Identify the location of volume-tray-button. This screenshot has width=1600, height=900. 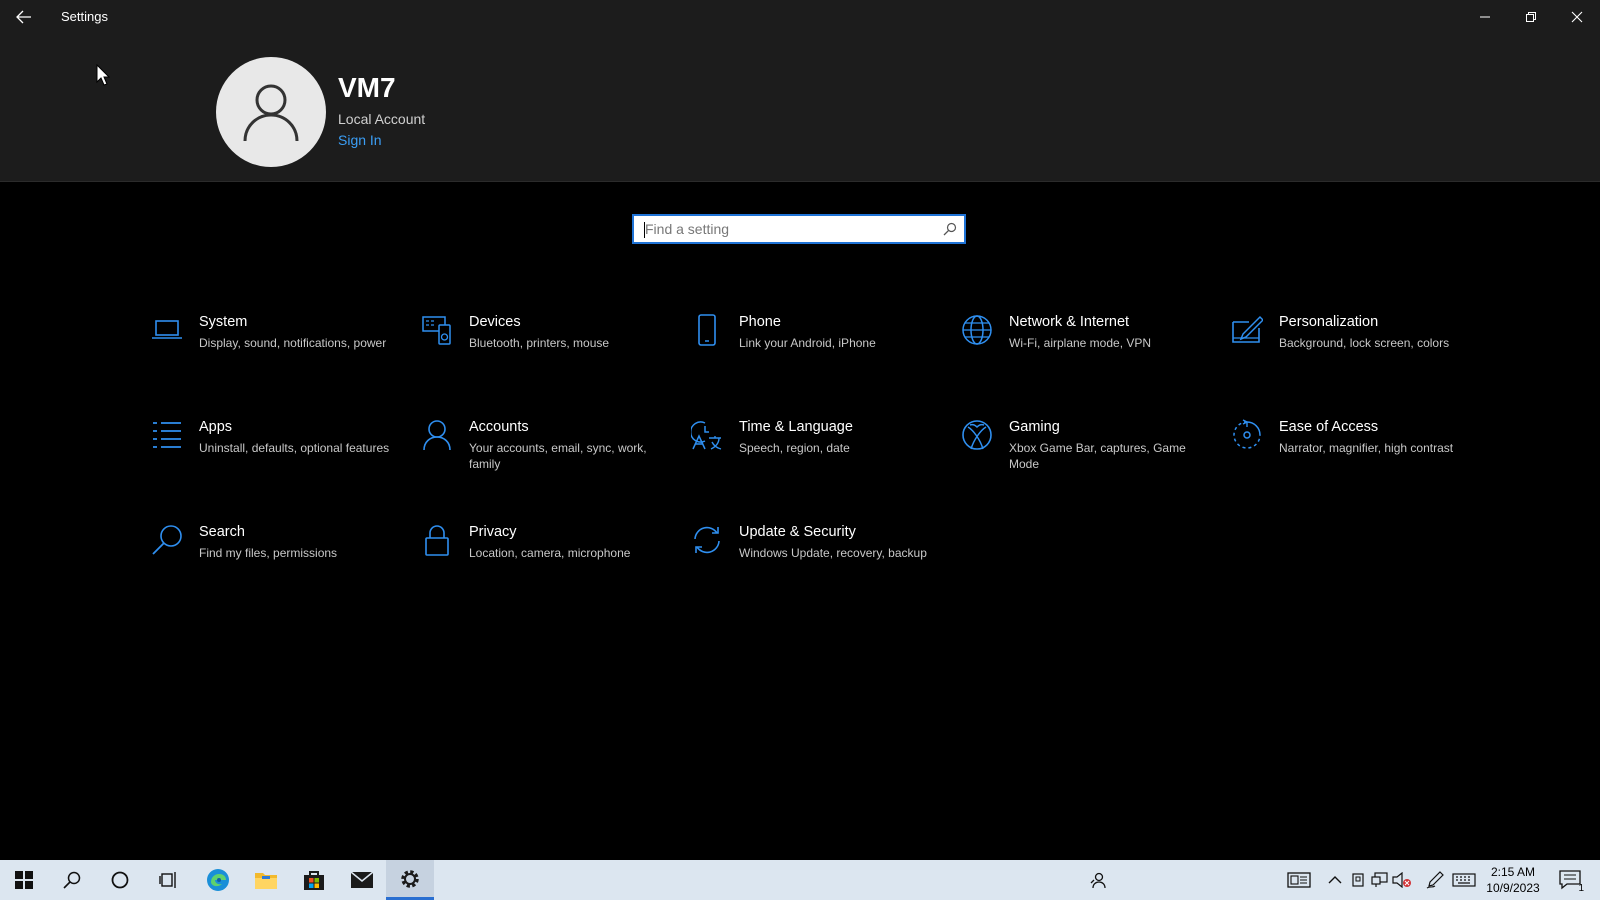
(1402, 880).